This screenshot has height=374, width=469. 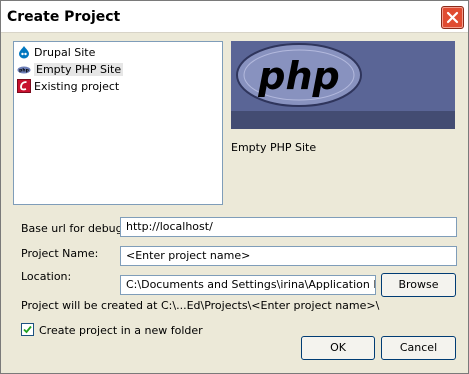 I want to click on project-name-input: <Enter project name>, so click(x=288, y=256).